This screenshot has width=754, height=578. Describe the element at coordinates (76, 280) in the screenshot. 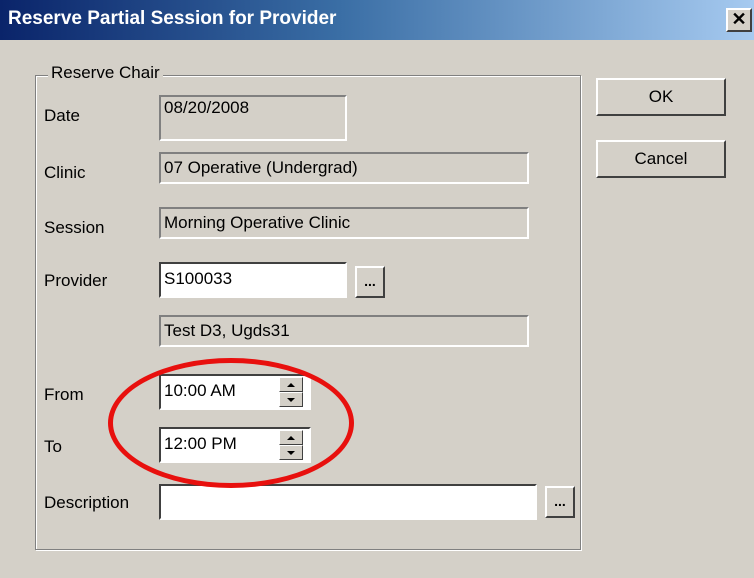

I see `provider-label: Provider` at that location.